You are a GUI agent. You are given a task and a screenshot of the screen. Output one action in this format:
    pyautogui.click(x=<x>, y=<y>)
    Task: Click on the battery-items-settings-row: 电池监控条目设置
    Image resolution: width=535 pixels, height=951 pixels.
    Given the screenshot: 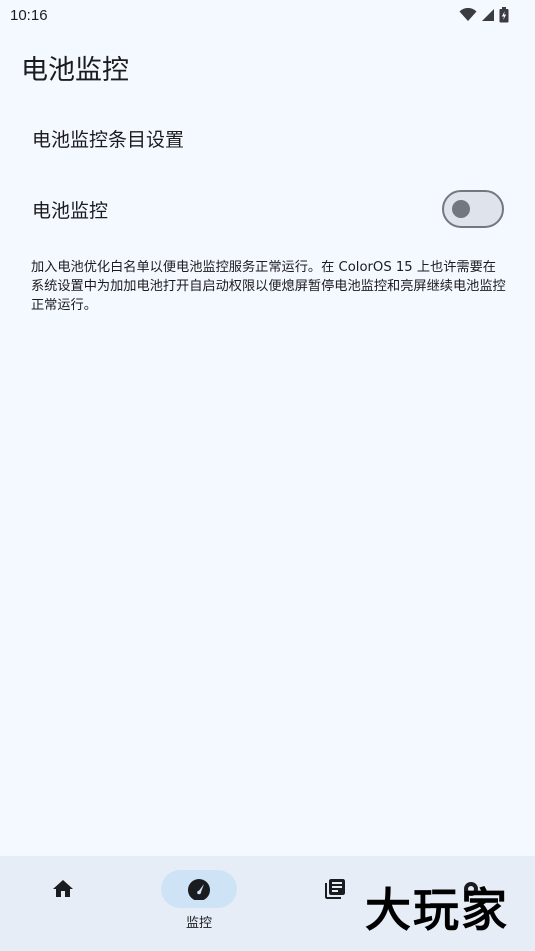 What is the action you would take?
    pyautogui.click(x=267, y=138)
    